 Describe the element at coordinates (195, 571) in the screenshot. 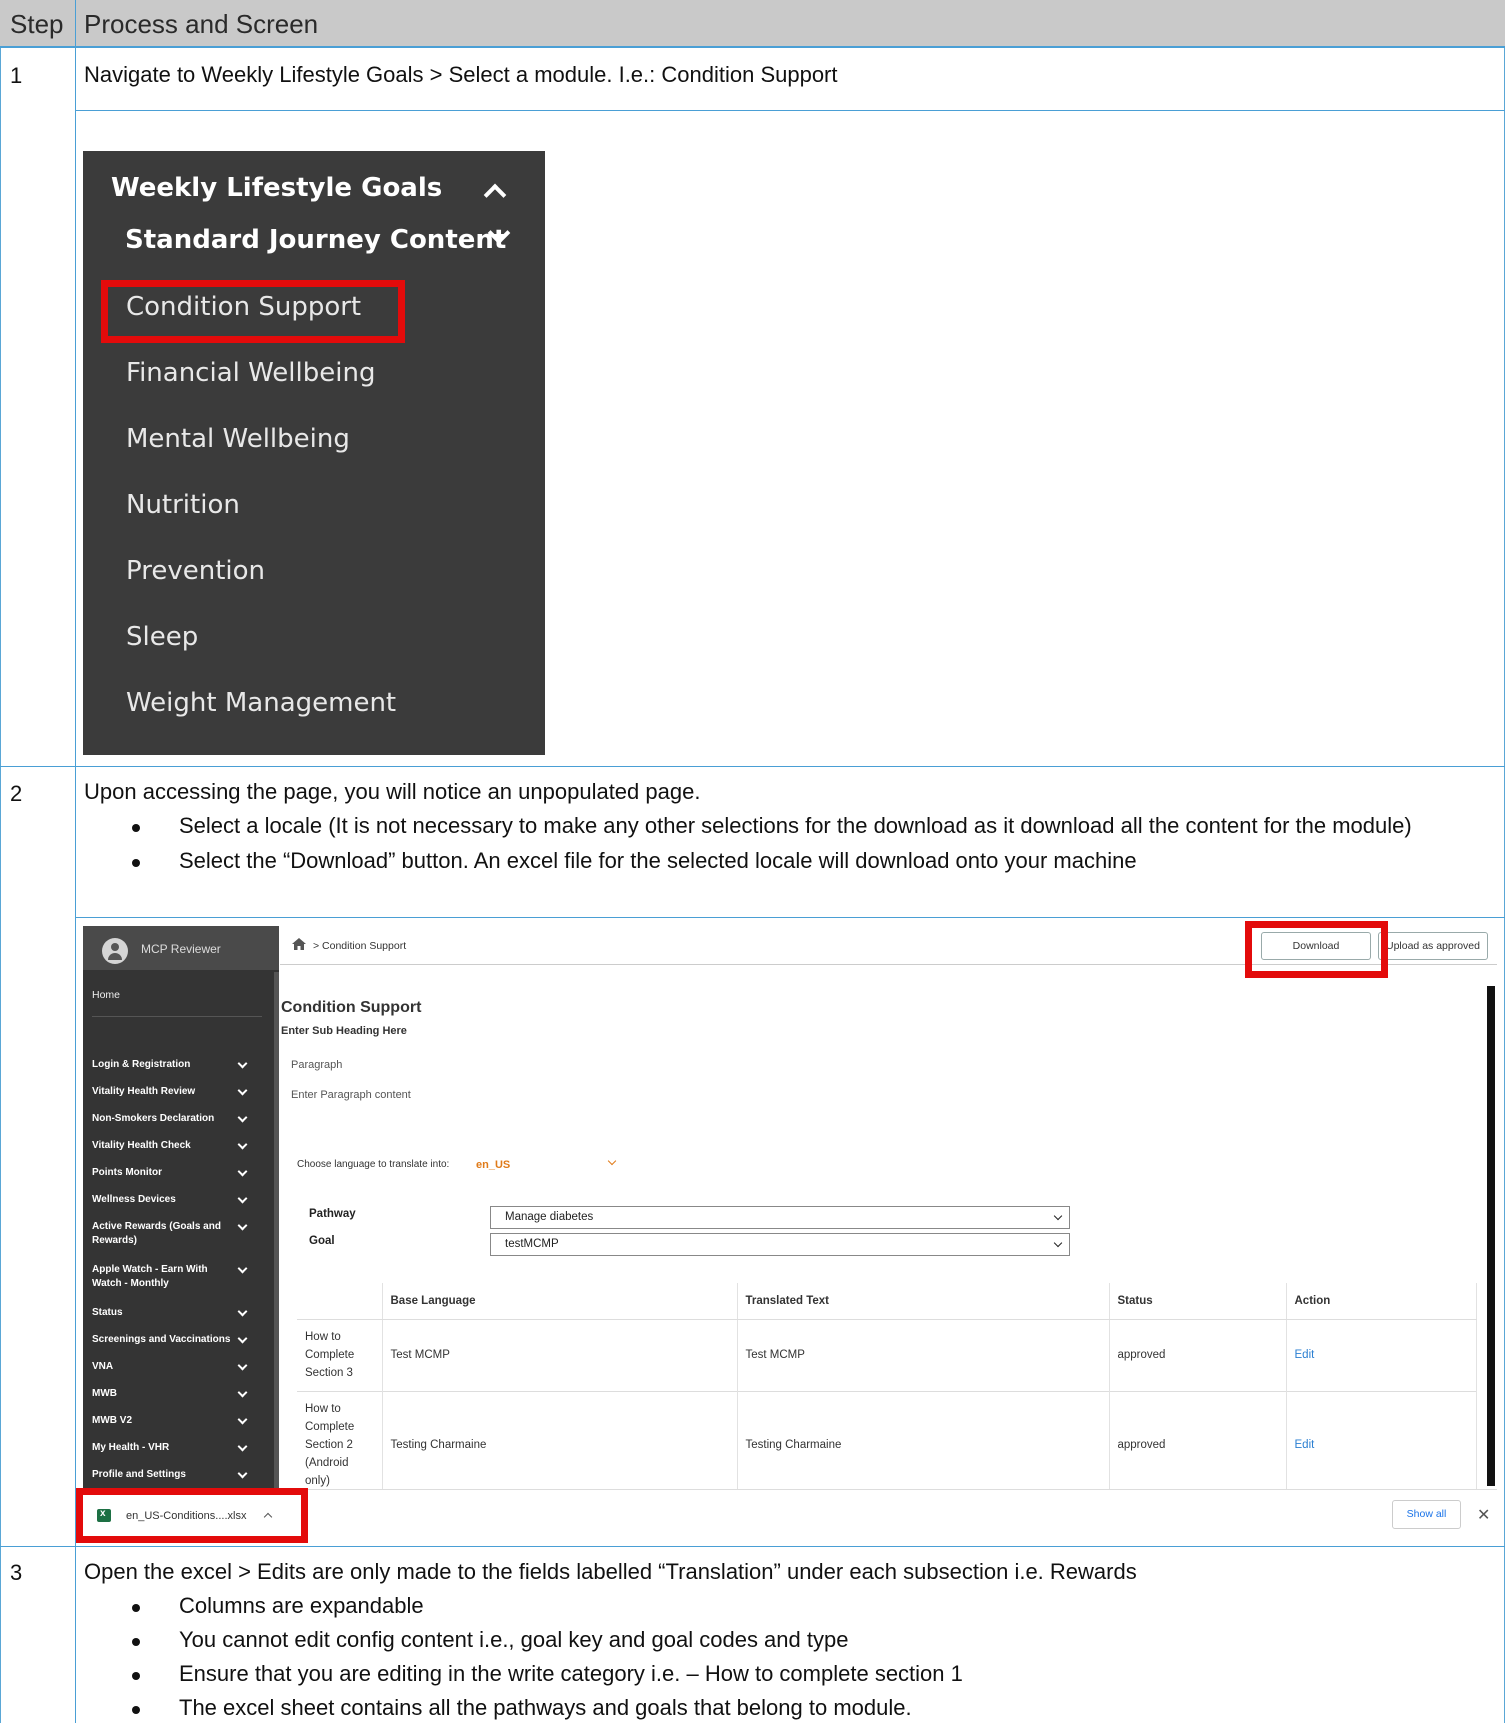

I see `menu-item-prevention: Prevention` at that location.